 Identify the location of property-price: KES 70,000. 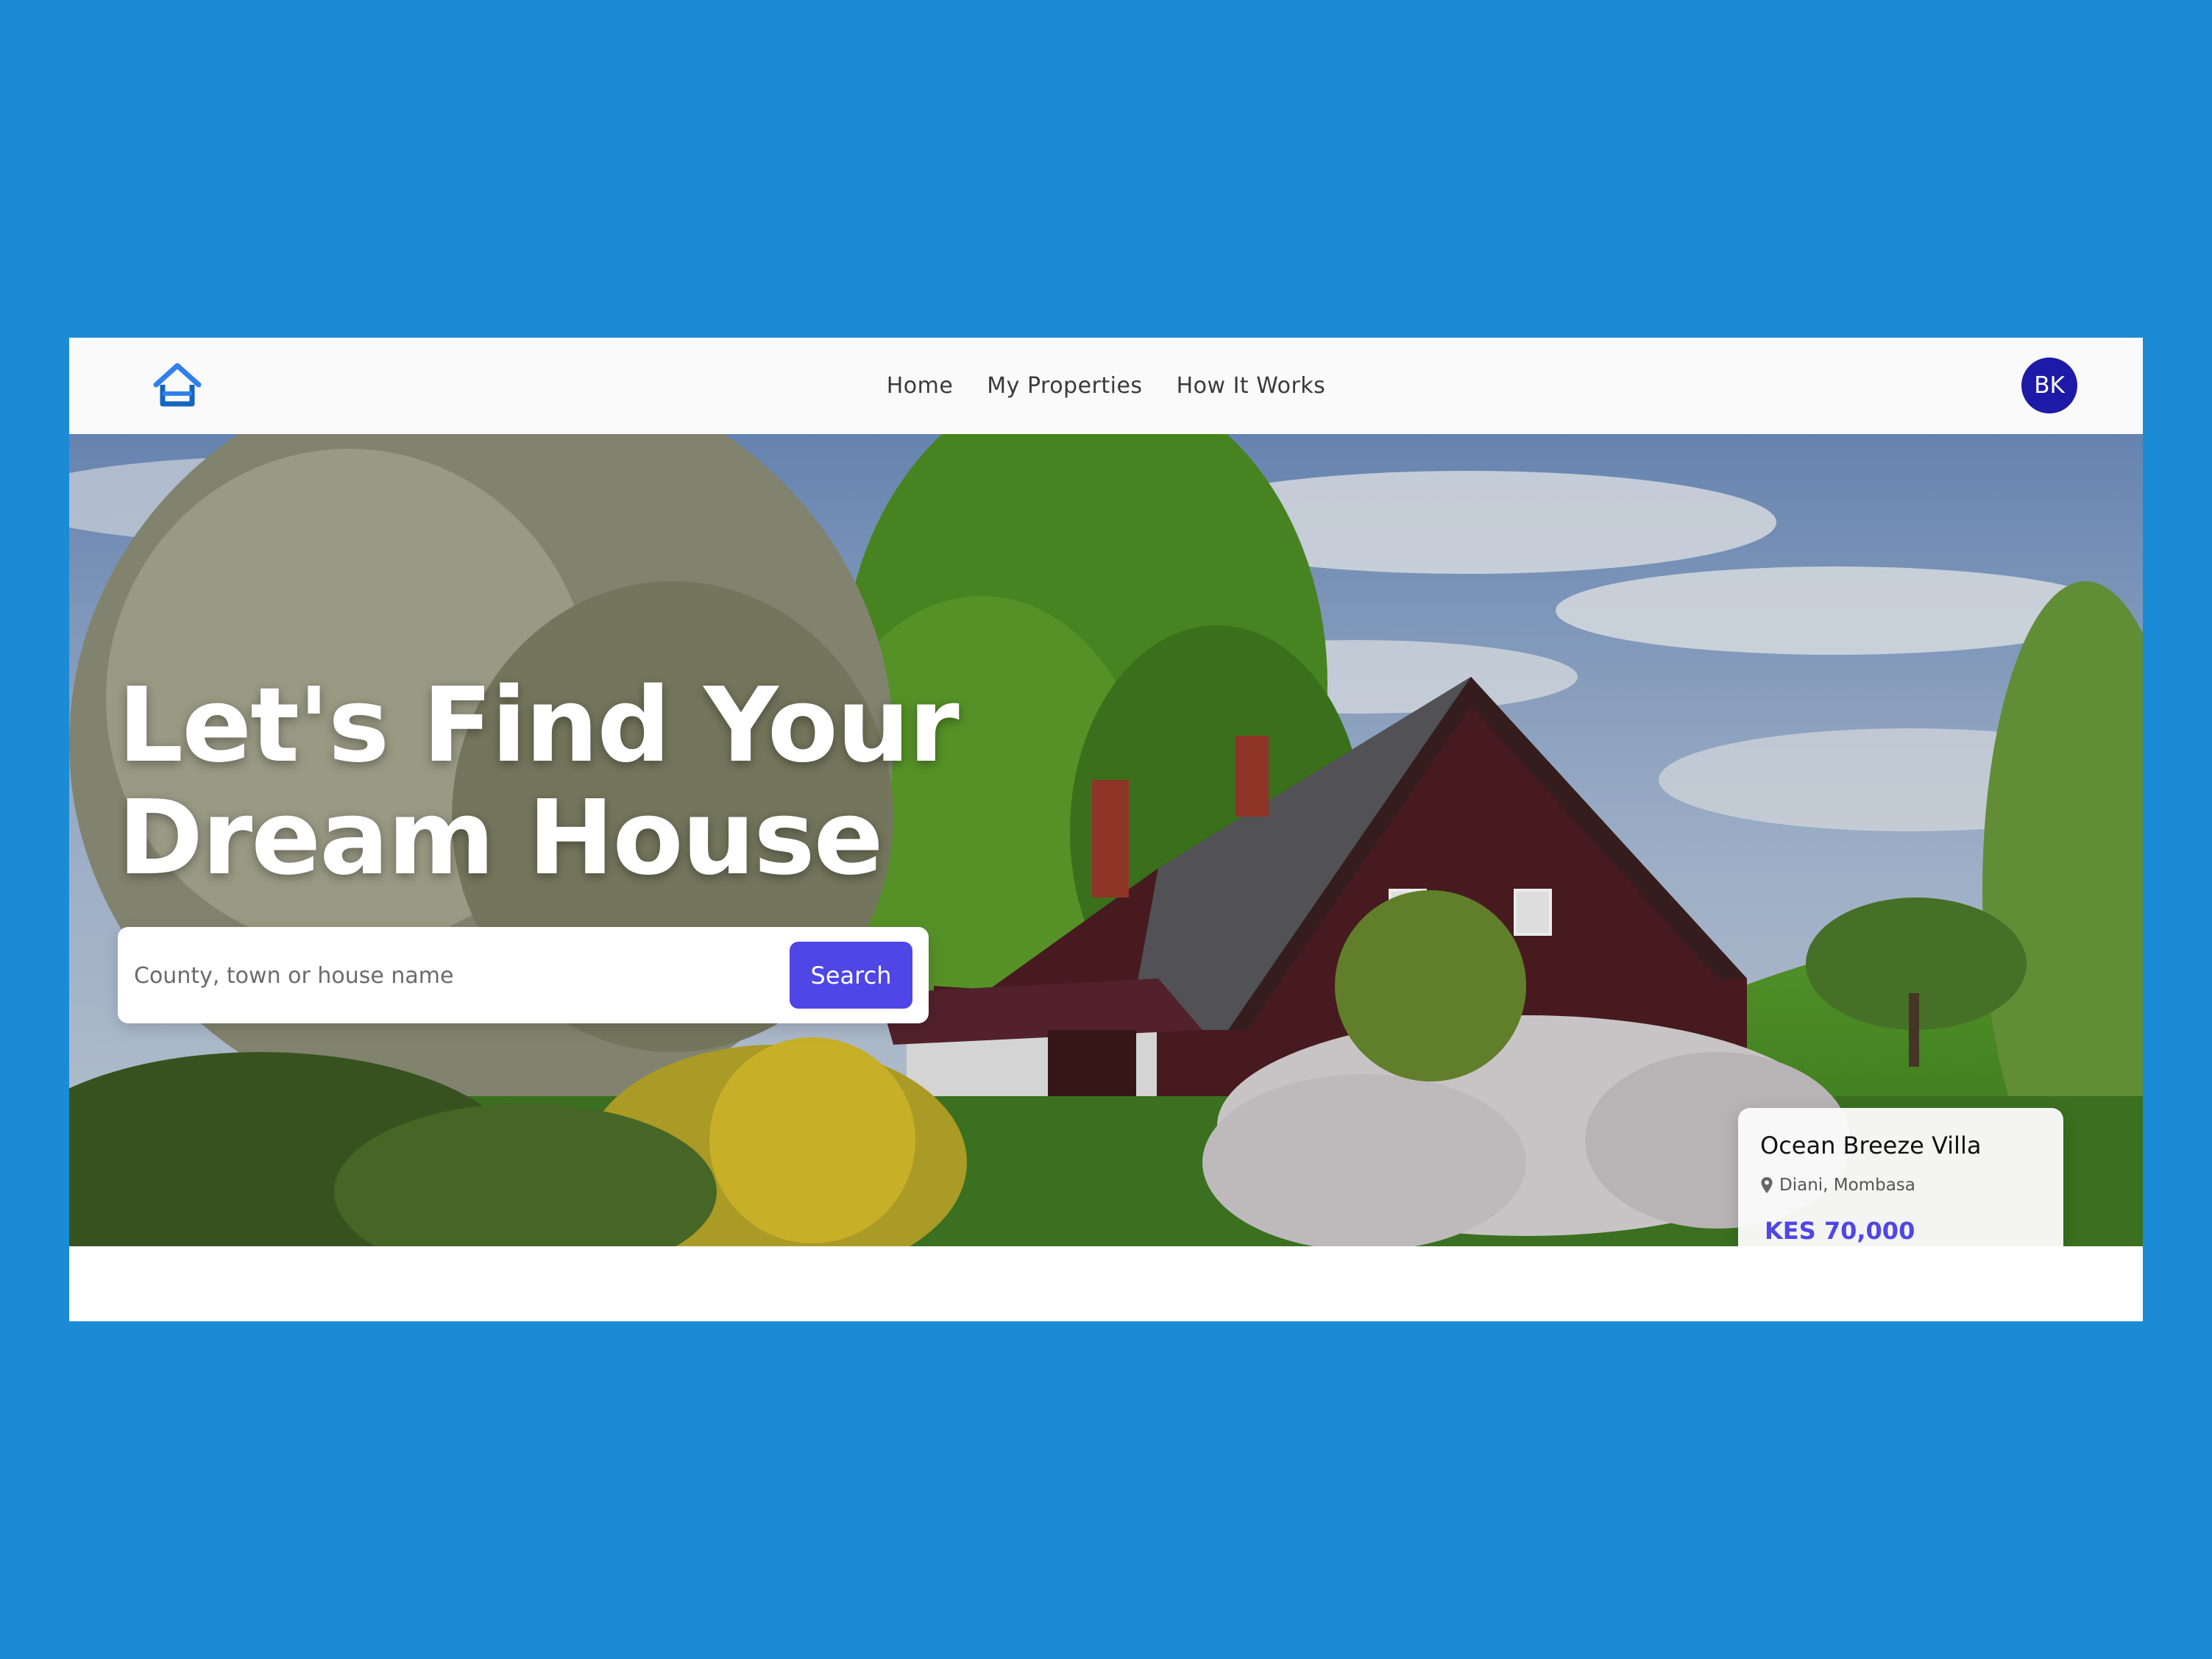
(1840, 1231).